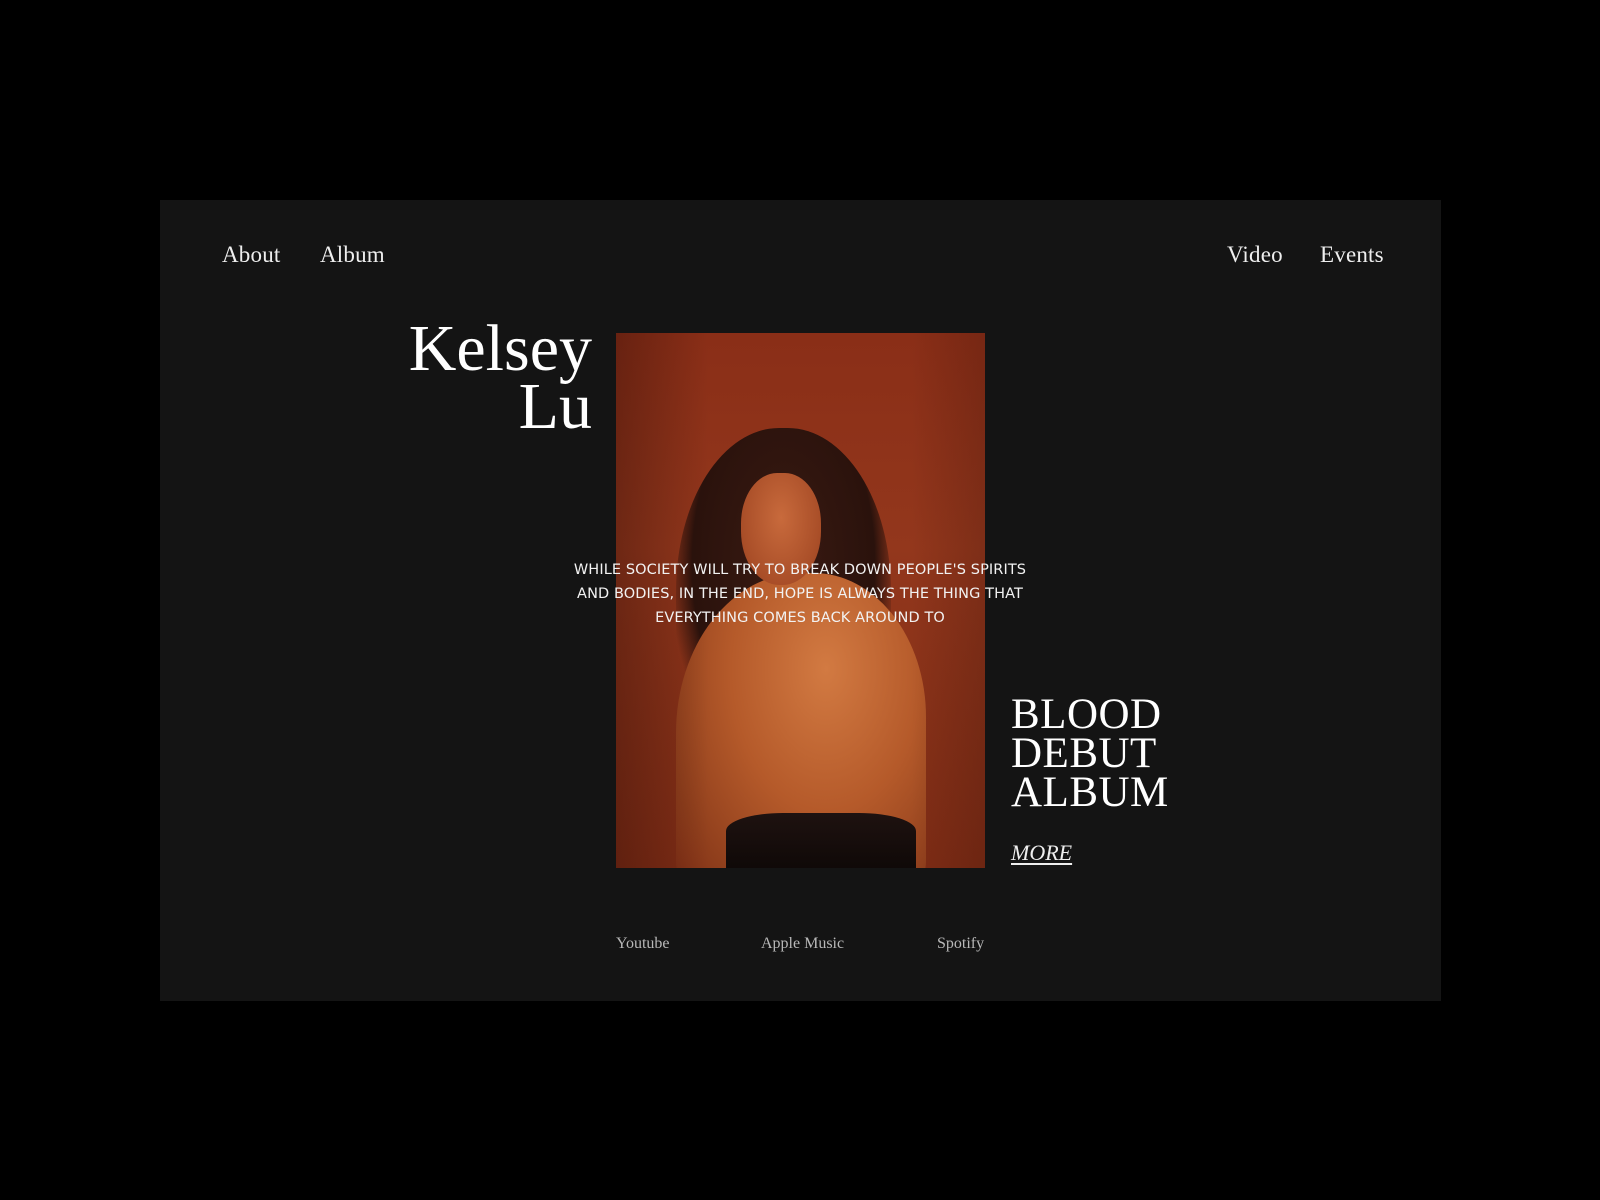  Describe the element at coordinates (500, 378) in the screenshot. I see `artist-name: Kelsey Lu` at that location.